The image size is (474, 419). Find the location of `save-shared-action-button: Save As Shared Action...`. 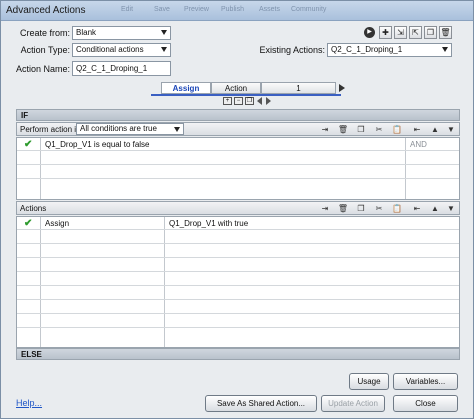

save-shared-action-button: Save As Shared Action... is located at coordinates (261, 403).